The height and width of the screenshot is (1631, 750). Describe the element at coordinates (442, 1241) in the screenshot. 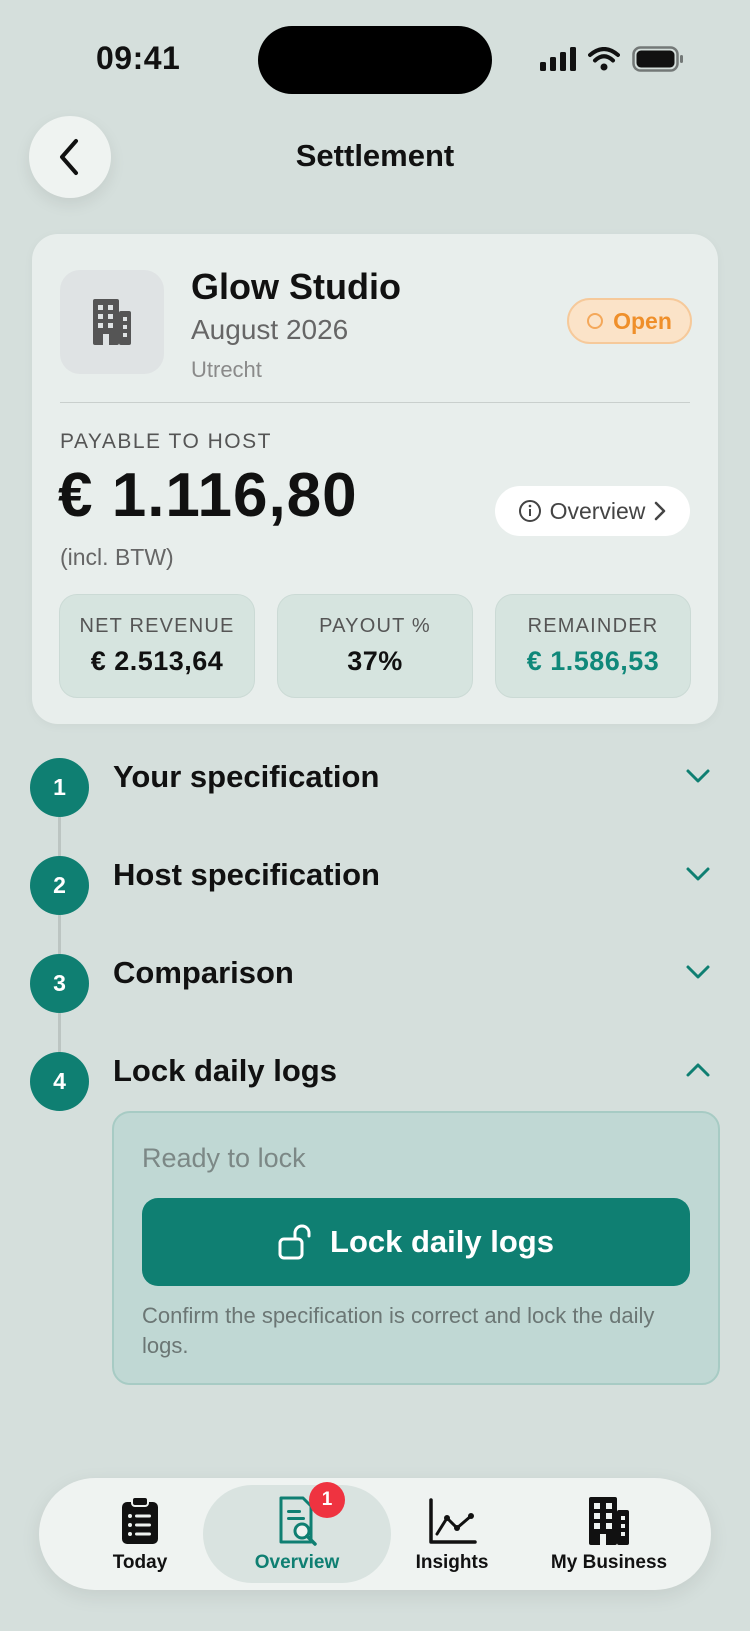

I see `lock-button-label: Lock daily logs` at that location.